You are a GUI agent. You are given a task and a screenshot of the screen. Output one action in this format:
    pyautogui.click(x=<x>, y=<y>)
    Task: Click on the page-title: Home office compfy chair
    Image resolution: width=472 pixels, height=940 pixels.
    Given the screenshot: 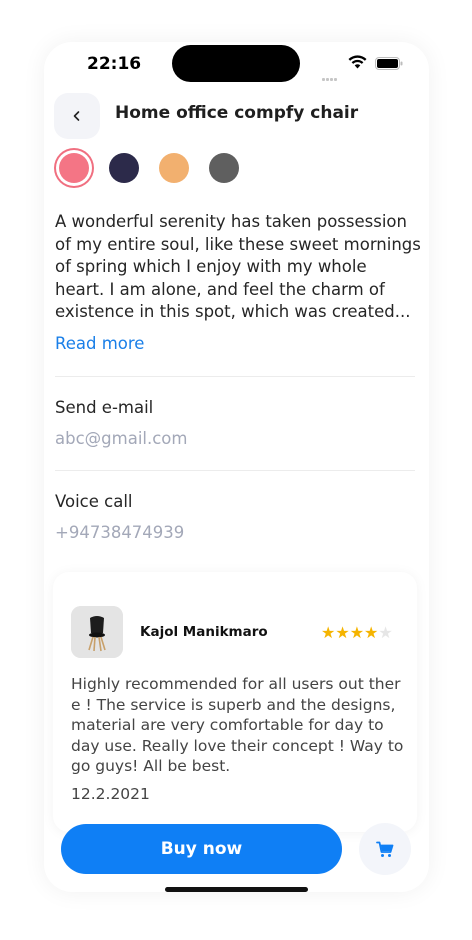 What is the action you would take?
    pyautogui.click(x=237, y=113)
    